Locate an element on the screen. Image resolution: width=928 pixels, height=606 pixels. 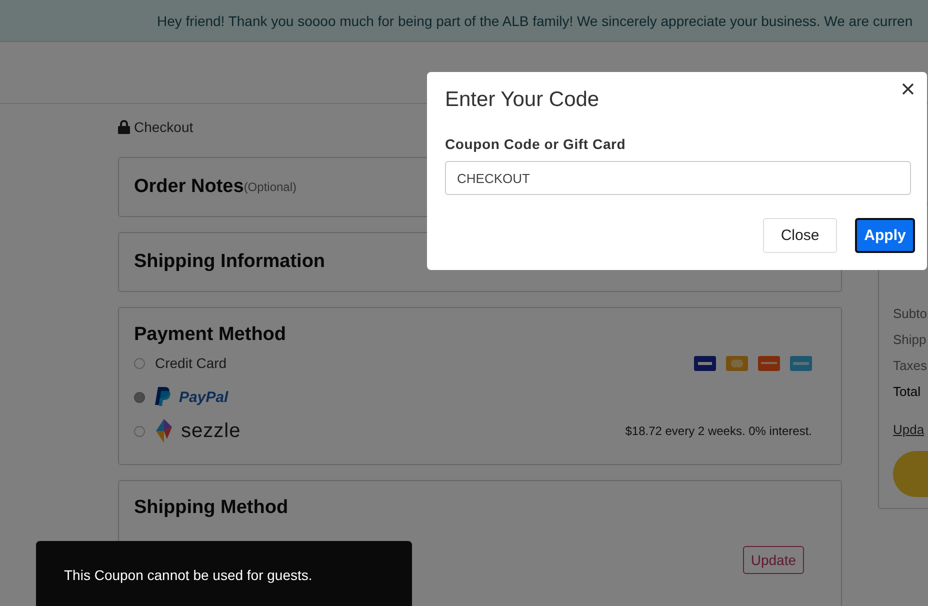
paypal-logo: PayPal is located at coordinates (203, 397).